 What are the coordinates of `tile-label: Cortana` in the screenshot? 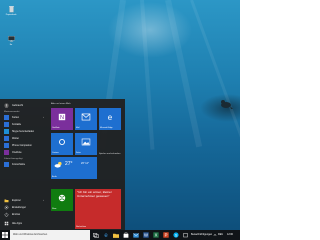 It's located at (55, 153).